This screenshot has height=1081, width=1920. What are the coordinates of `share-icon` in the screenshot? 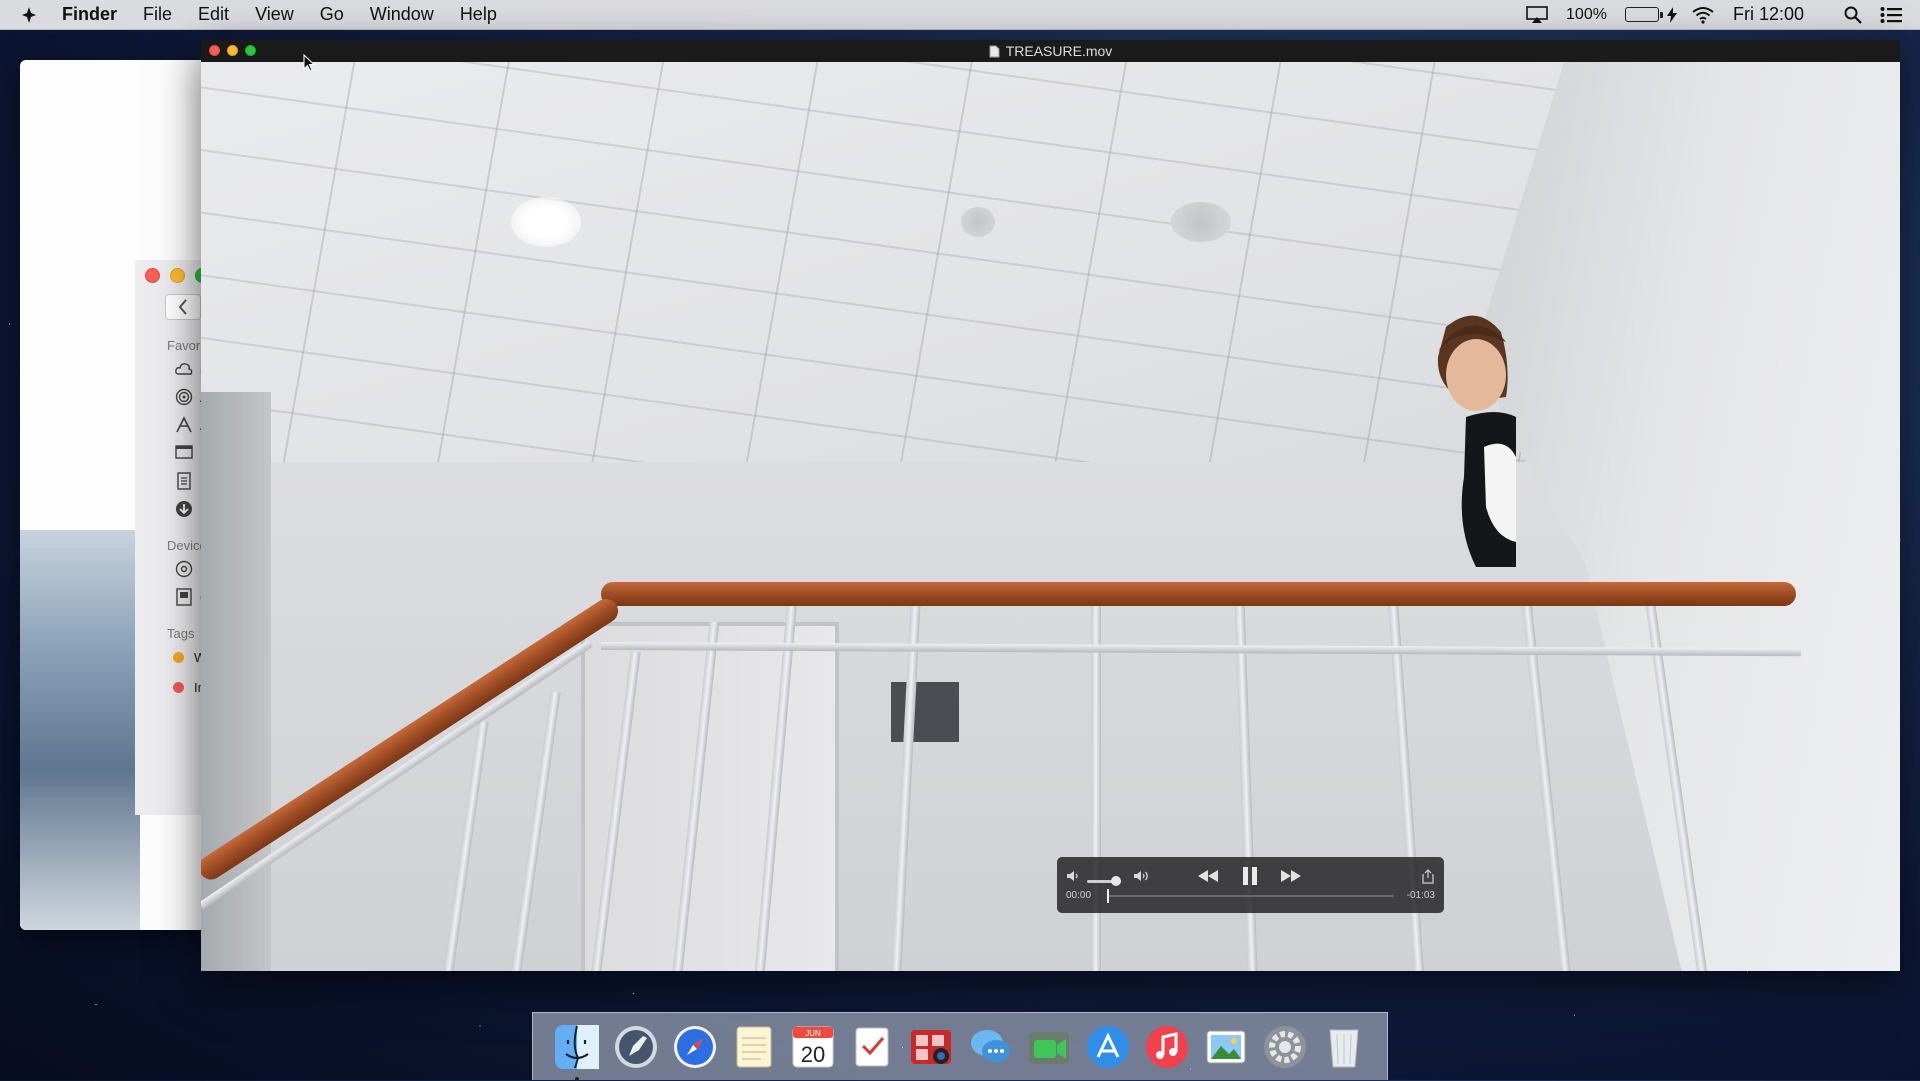 It's located at (1428, 876).